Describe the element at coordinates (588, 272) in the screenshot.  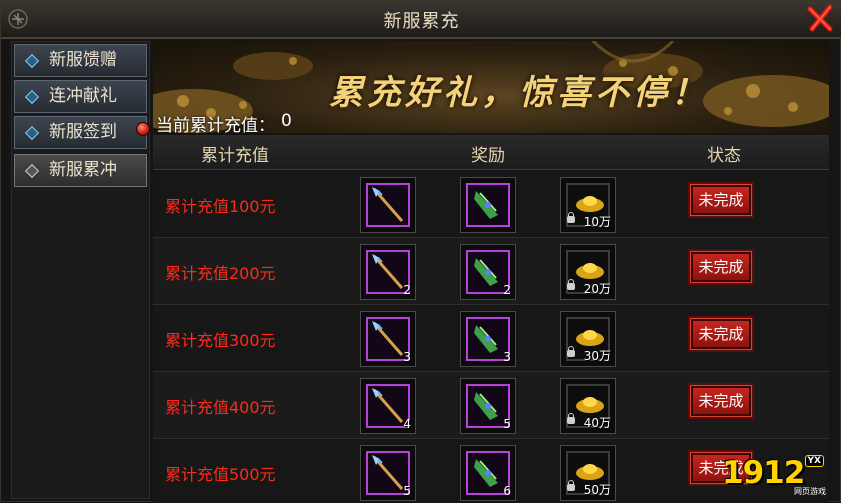
I see `reward-slot: 20万` at that location.